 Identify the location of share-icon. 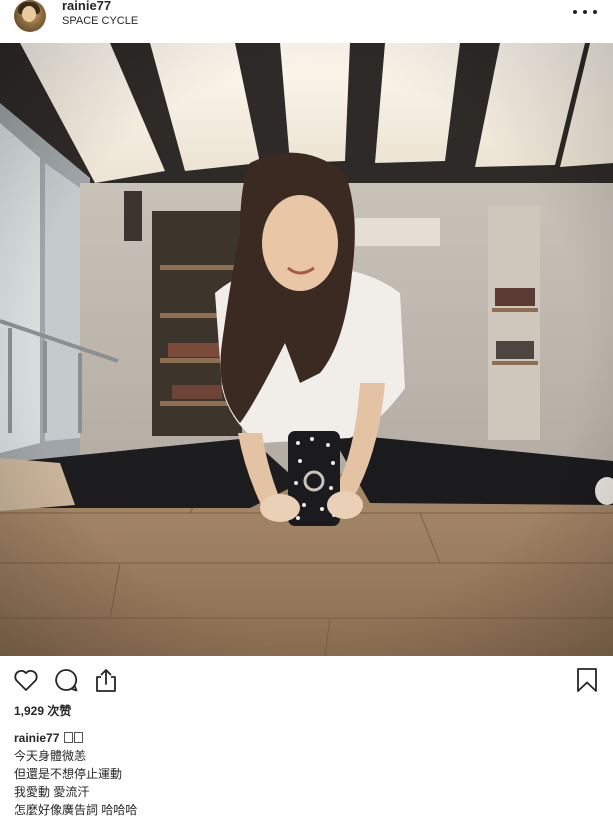
(106, 680).